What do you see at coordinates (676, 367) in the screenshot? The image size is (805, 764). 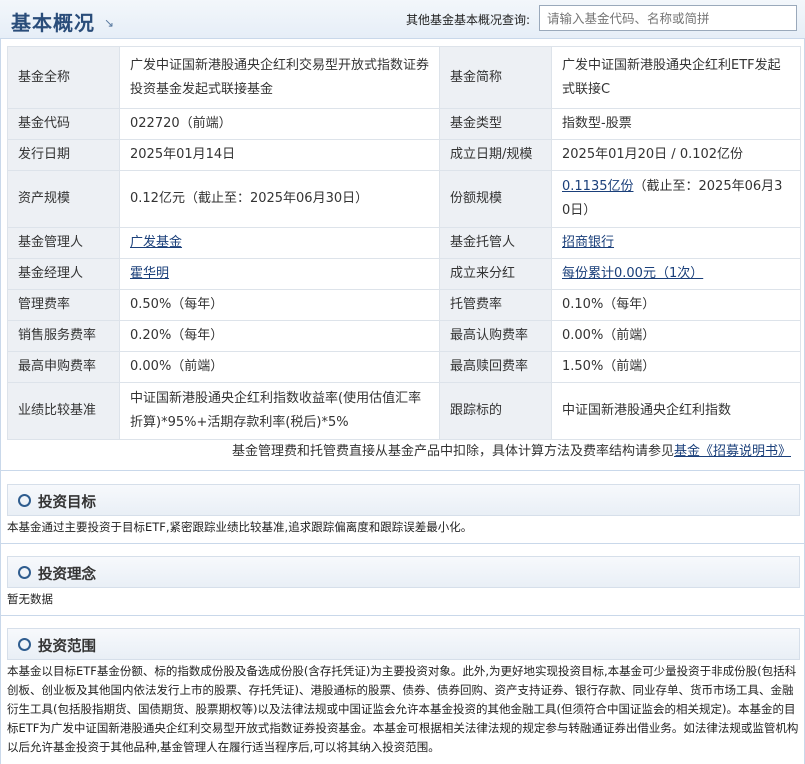 I see `redeem-fee-value: 1.50%（前端）` at bounding box center [676, 367].